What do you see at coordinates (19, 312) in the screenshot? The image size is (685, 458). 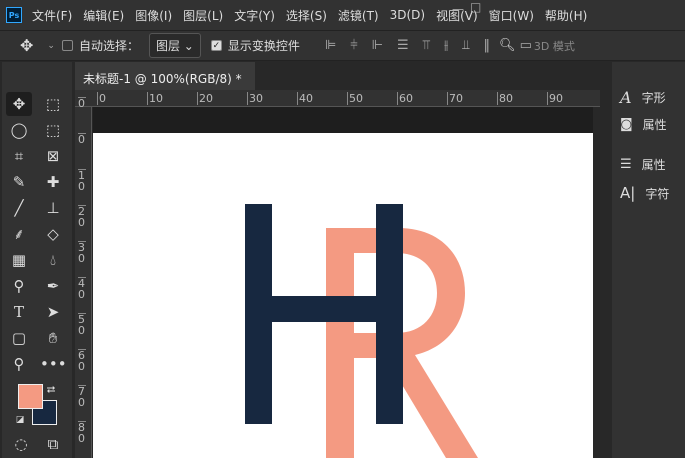 I see `type-tool-icon: T` at bounding box center [19, 312].